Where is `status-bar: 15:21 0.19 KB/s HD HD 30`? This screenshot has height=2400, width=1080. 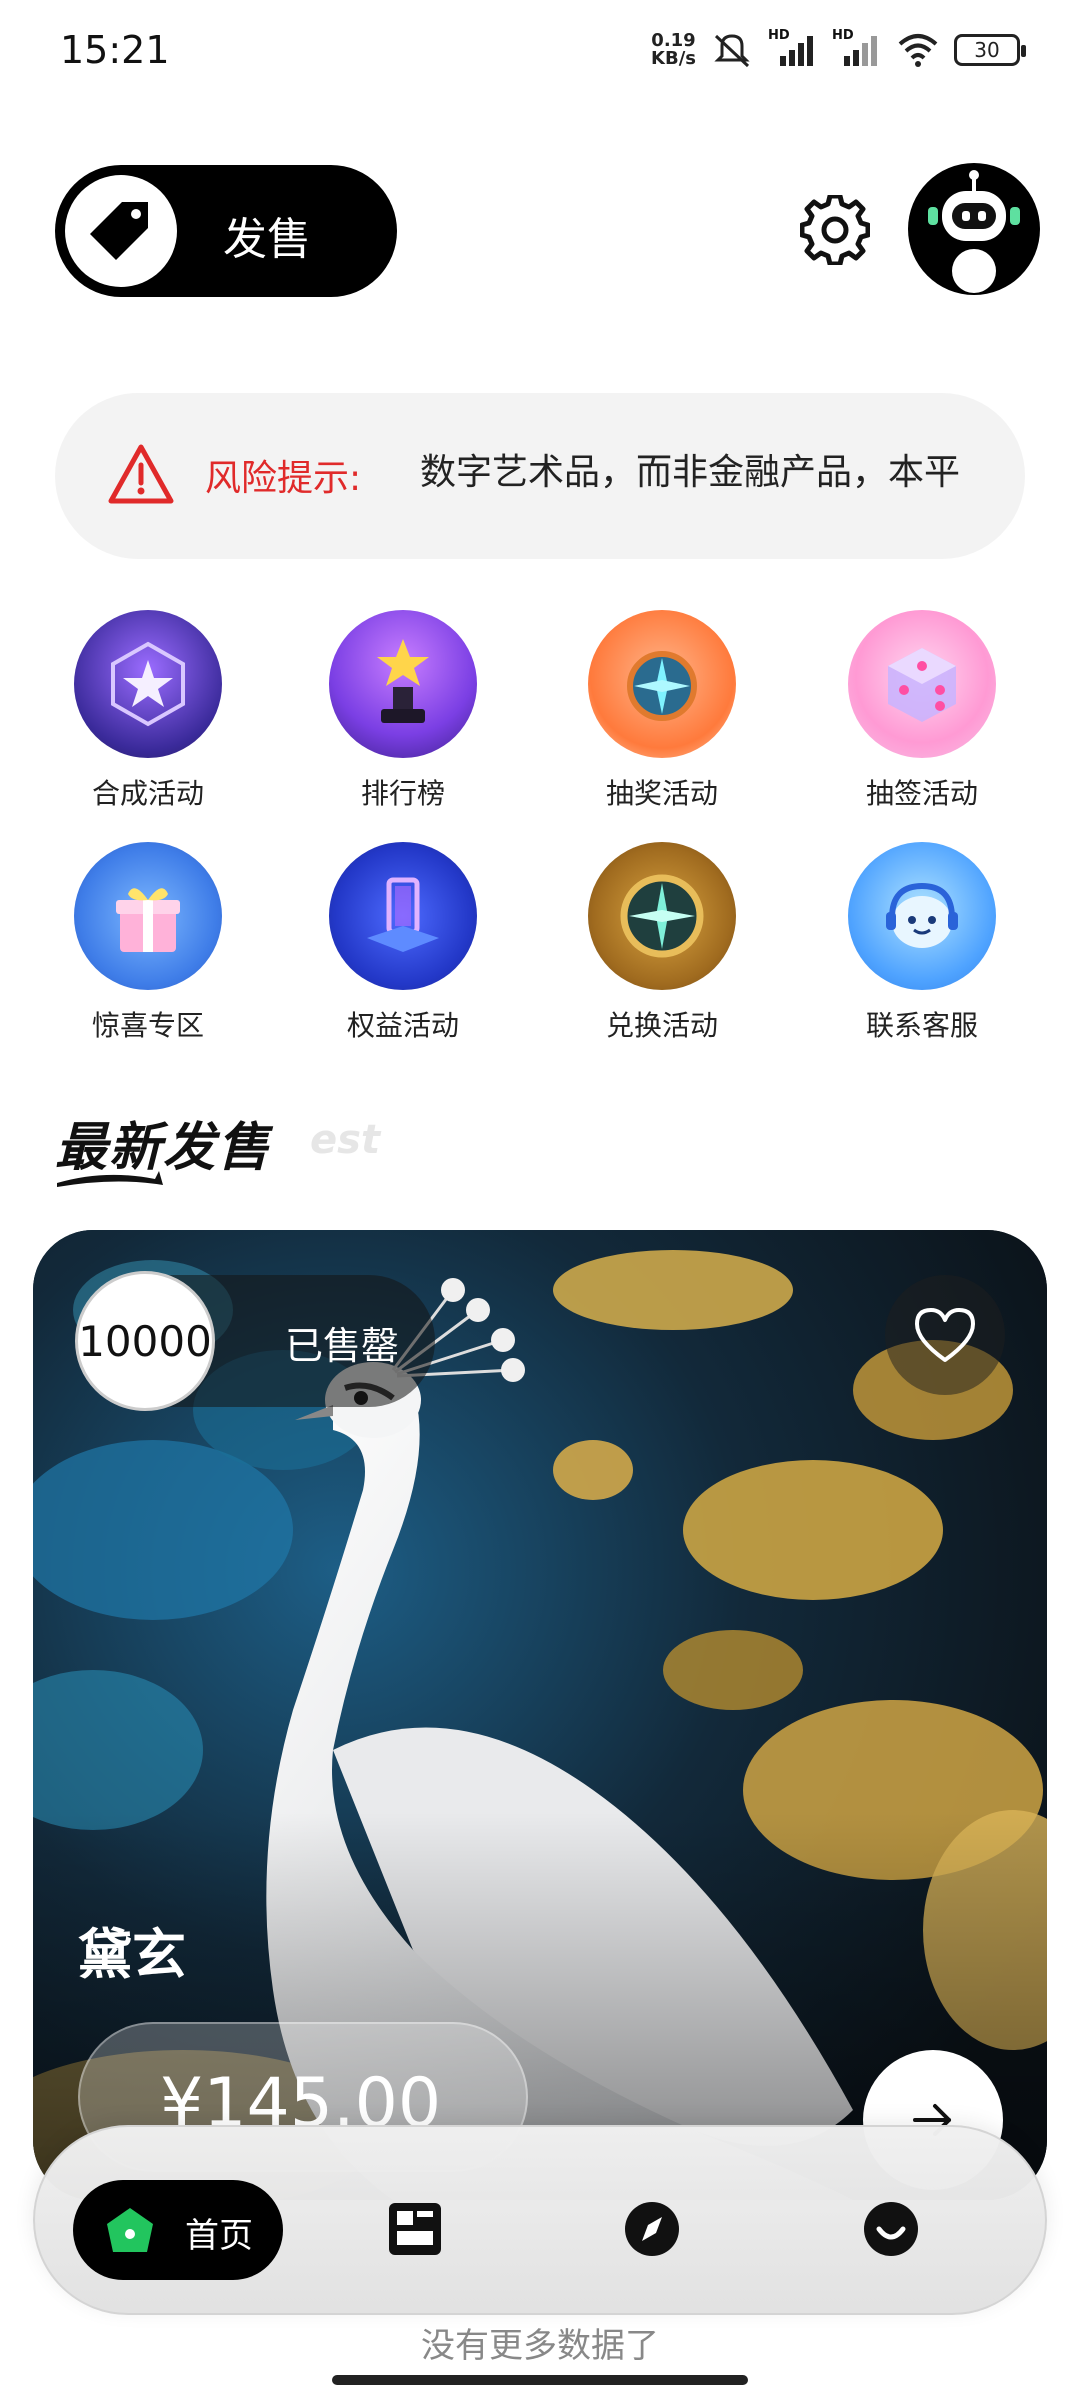 status-bar: 15:21 0.19 KB/s HD HD 30 is located at coordinates (540, 50).